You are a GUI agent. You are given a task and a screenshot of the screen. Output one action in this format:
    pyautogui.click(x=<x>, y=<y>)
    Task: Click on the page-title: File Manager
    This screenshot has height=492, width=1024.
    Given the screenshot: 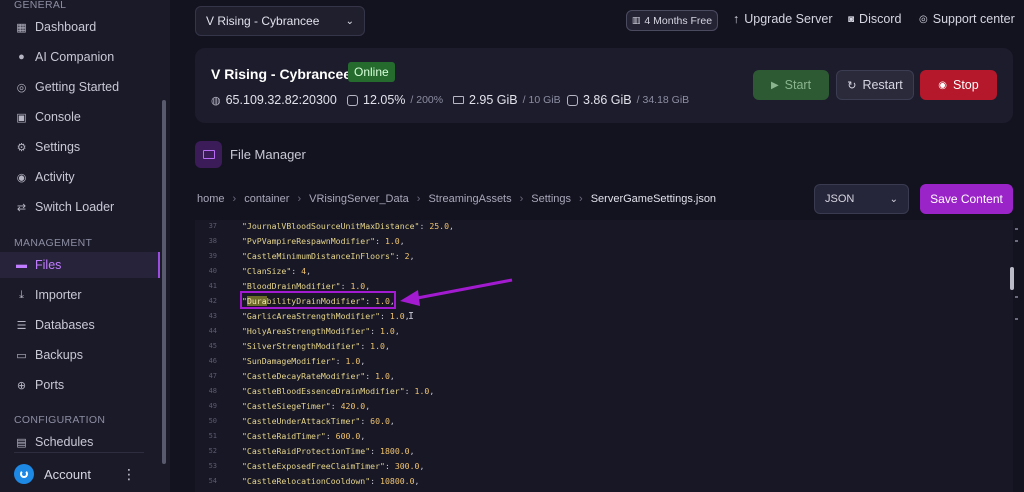 What is the action you would take?
    pyautogui.click(x=268, y=154)
    